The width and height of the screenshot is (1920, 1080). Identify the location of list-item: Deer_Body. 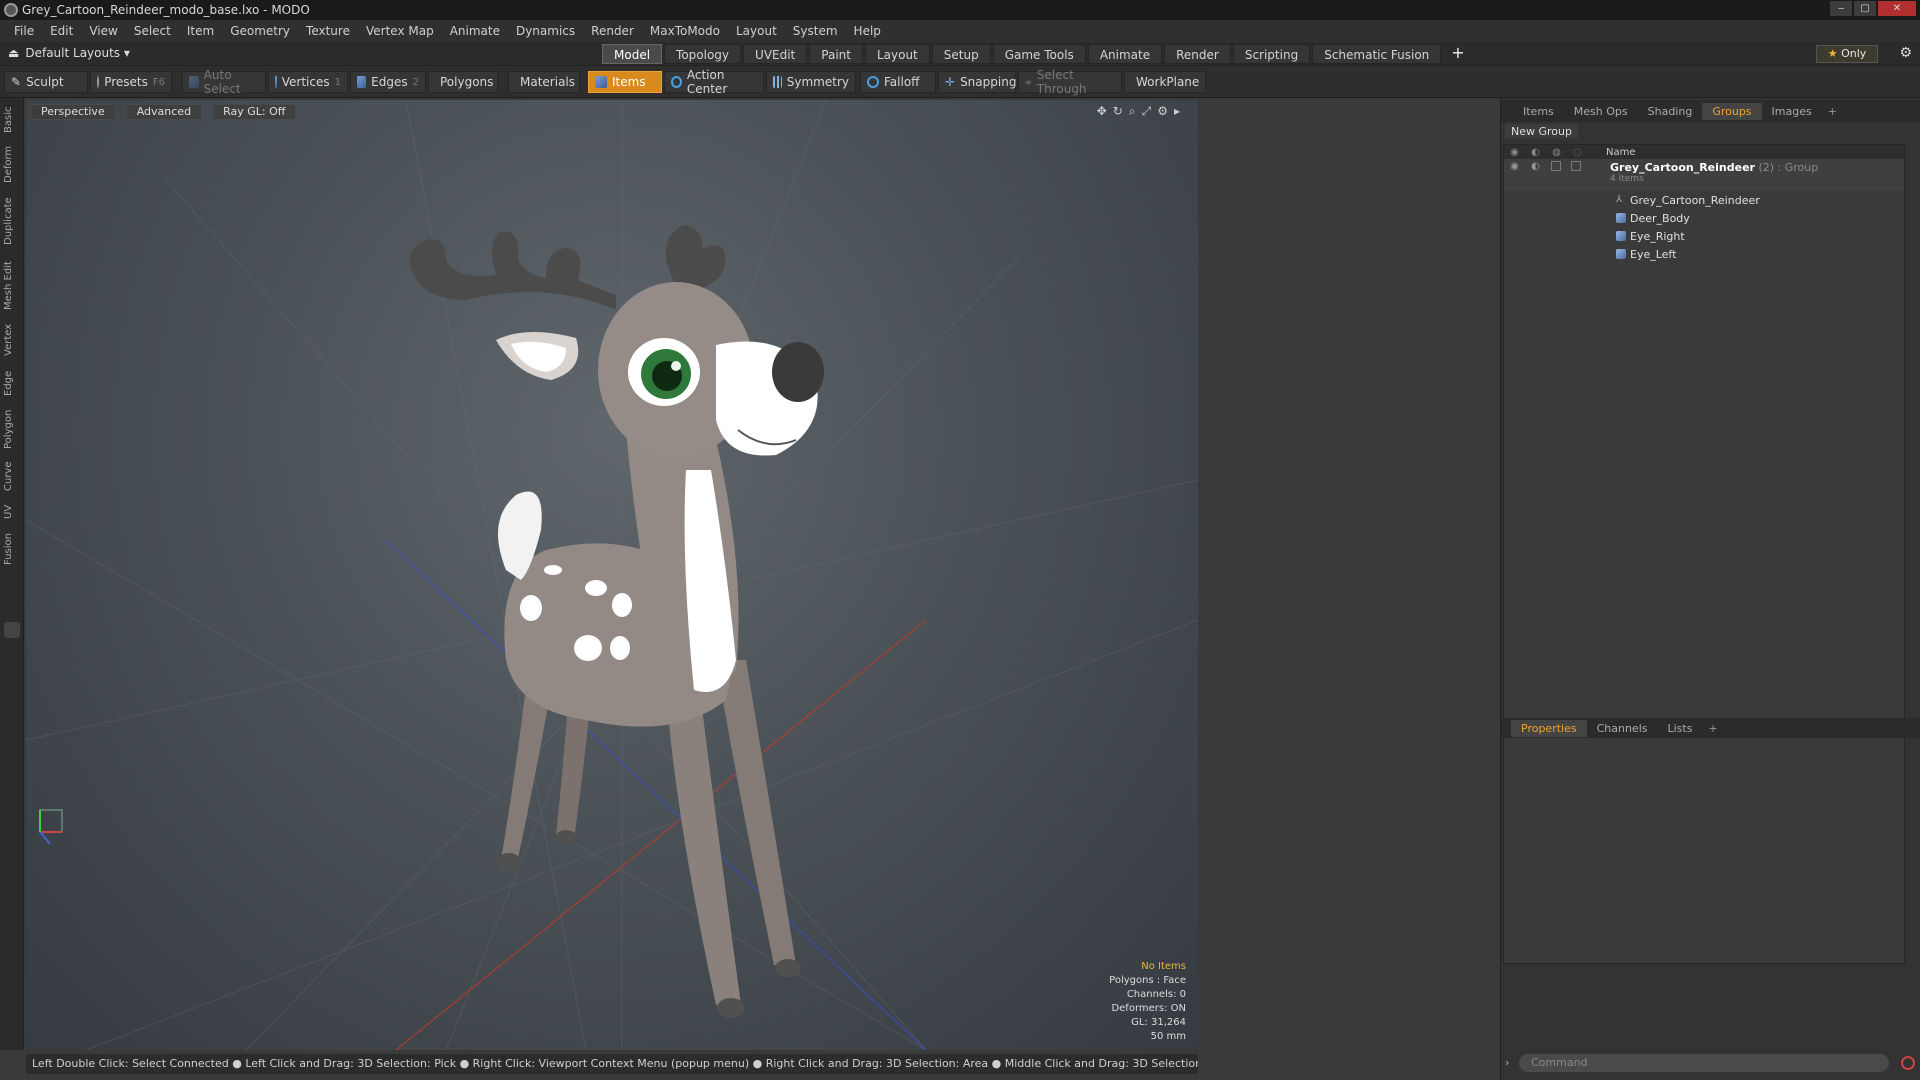
(1704, 218).